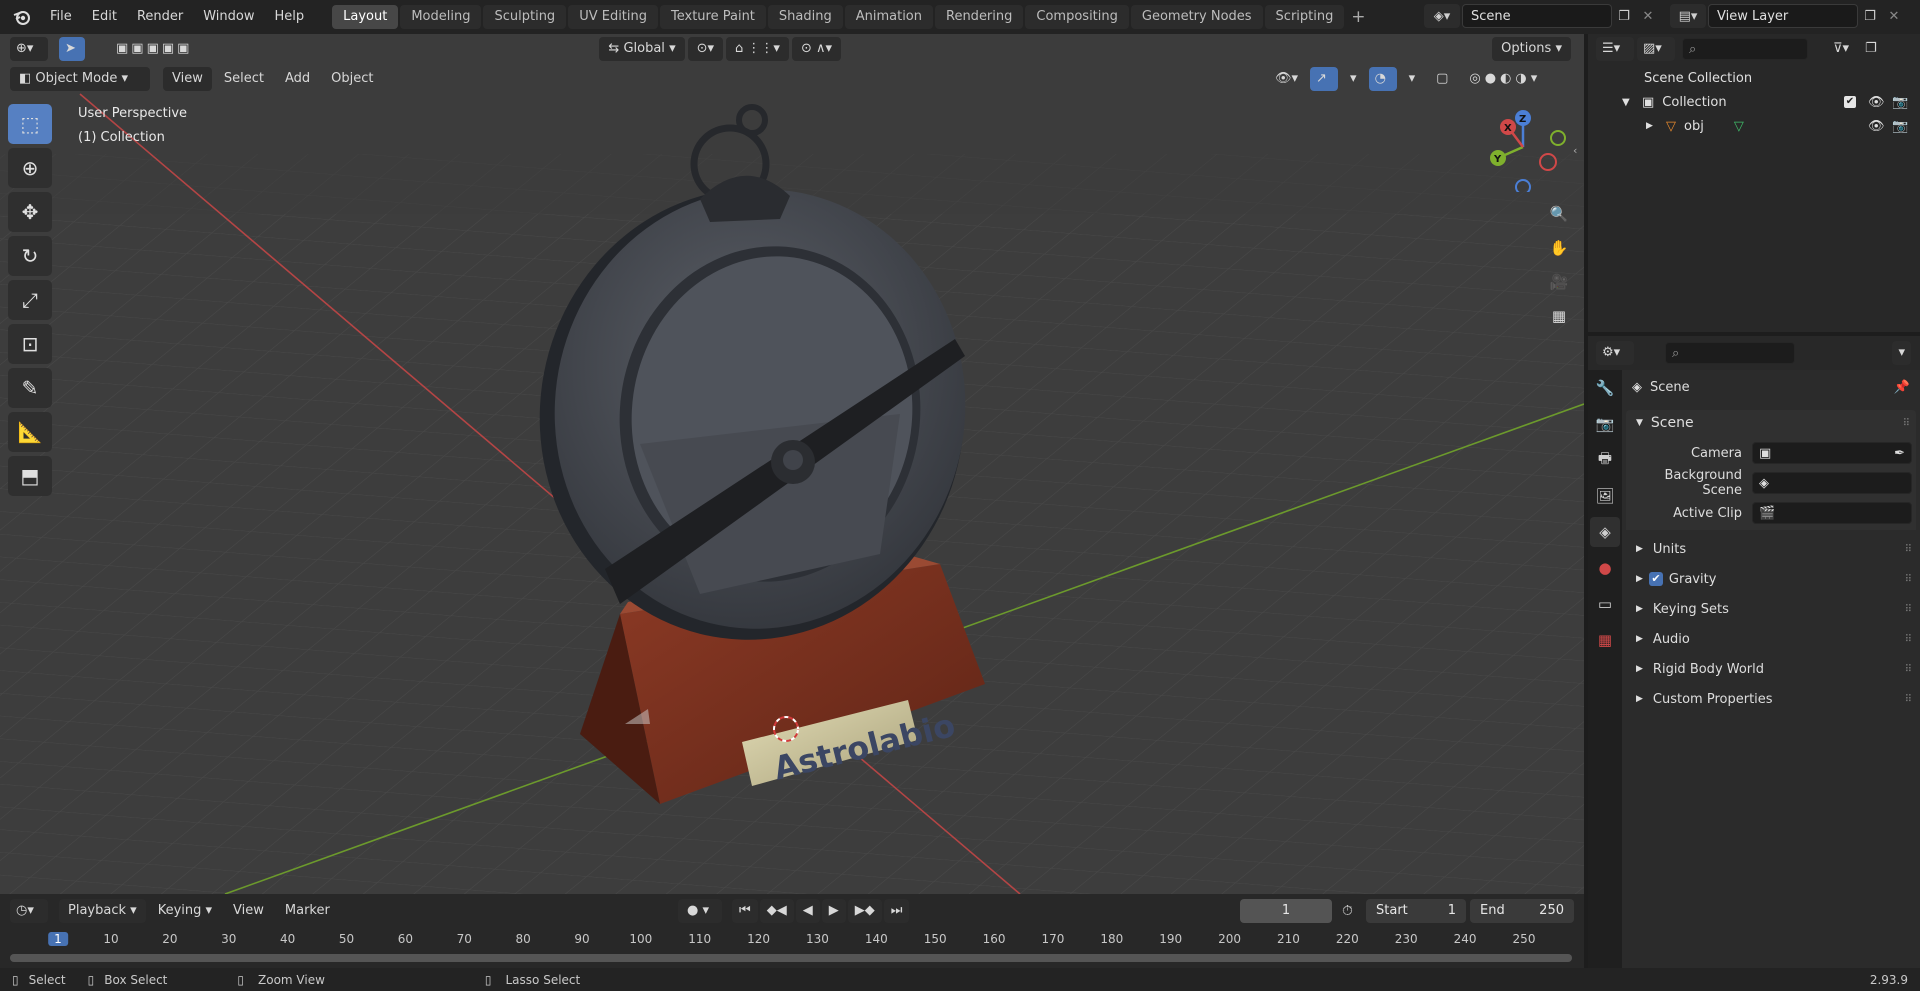 This screenshot has width=1920, height=991. I want to click on output-tab-icon: 🖶, so click(1605, 460).